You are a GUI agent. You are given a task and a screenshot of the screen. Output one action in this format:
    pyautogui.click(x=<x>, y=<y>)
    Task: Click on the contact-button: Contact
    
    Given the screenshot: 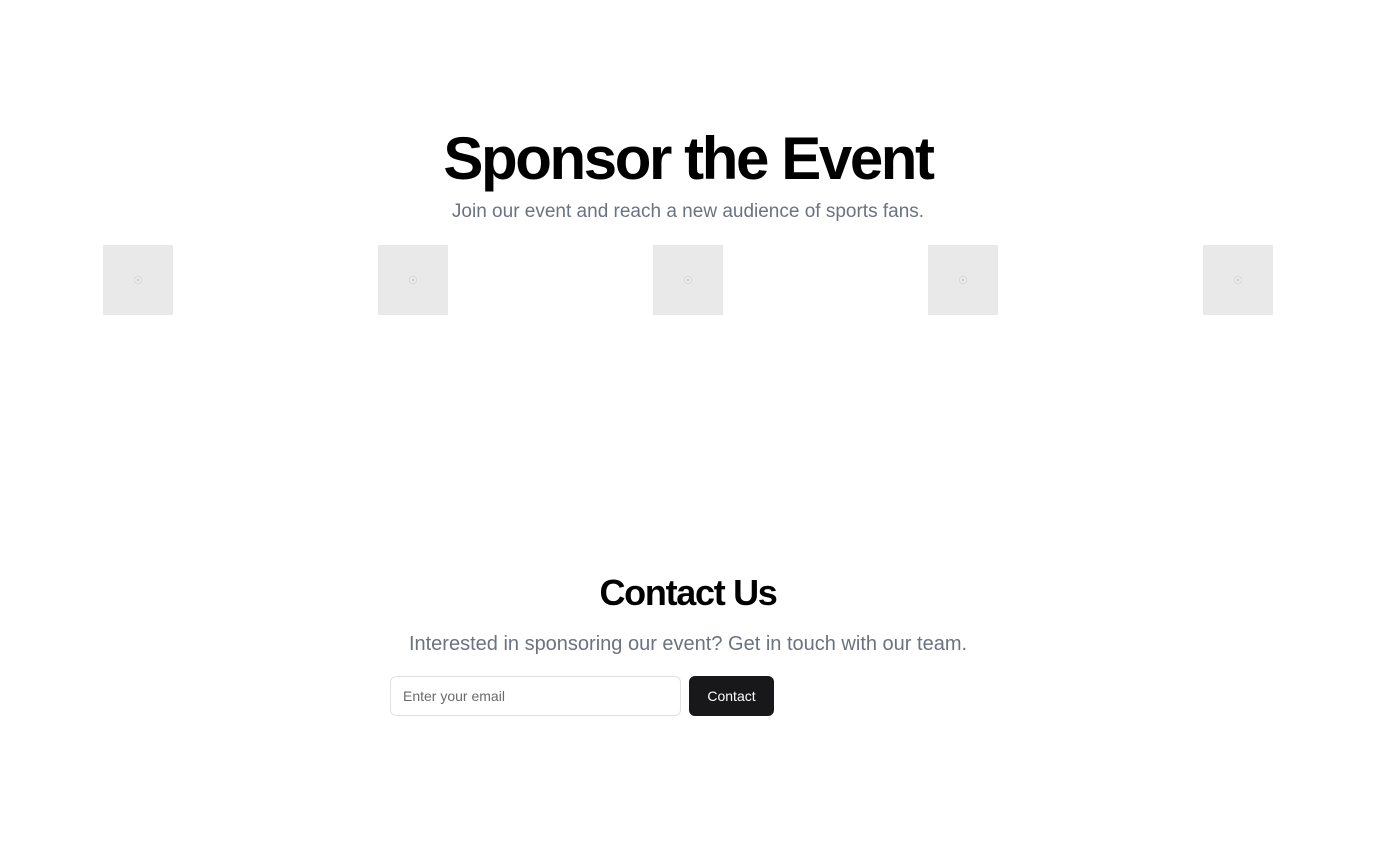 What is the action you would take?
    pyautogui.click(x=731, y=696)
    